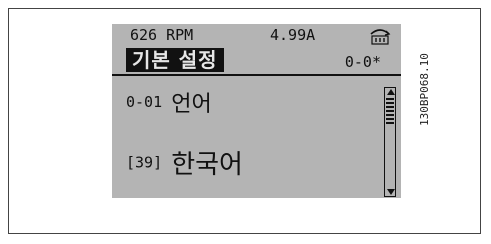 The image size is (491, 244). I want to click on scroll-up-arrow-icon, so click(391, 92).